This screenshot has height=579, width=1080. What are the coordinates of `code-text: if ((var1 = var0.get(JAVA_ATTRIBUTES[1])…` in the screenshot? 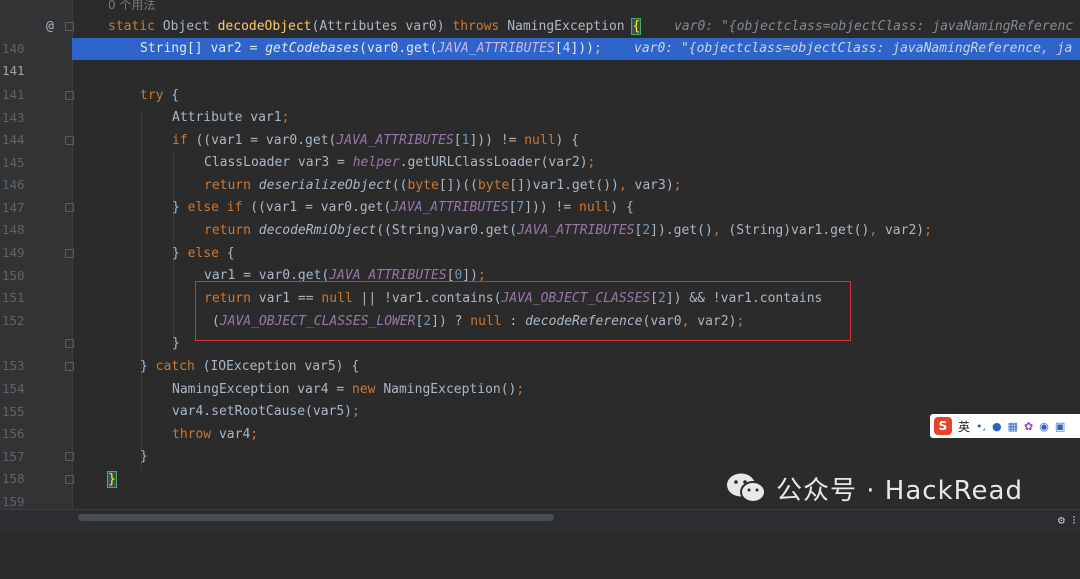 It's located at (376, 140).